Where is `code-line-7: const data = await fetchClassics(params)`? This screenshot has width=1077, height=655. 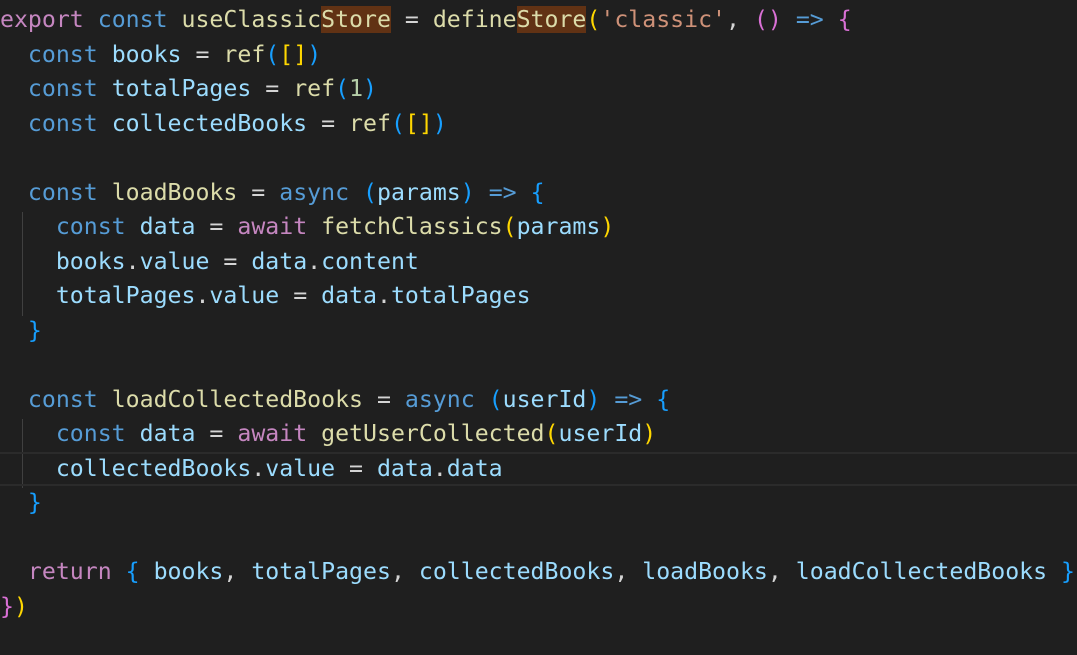 code-line-7: const data = await fetchClassics(params) is located at coordinates (538, 227).